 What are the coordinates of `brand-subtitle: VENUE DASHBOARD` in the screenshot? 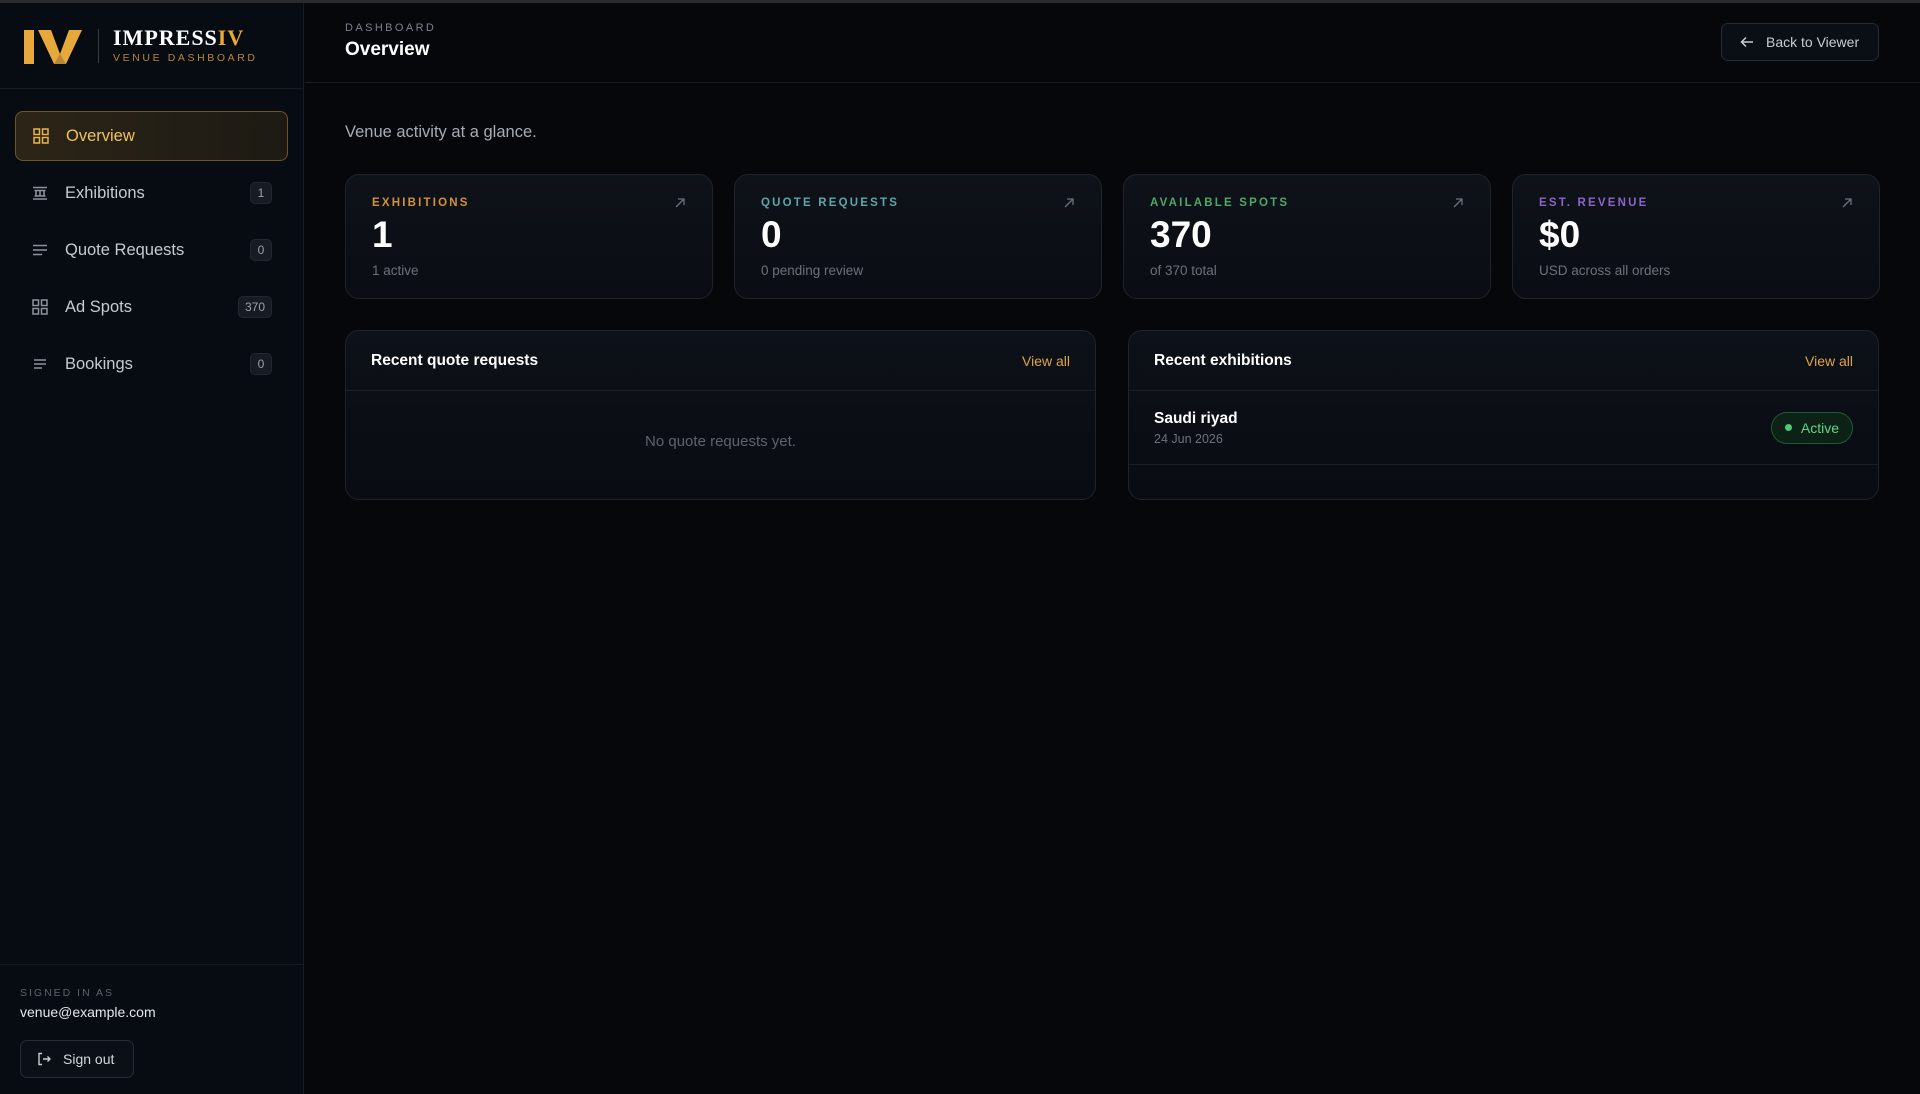 It's located at (185, 58).